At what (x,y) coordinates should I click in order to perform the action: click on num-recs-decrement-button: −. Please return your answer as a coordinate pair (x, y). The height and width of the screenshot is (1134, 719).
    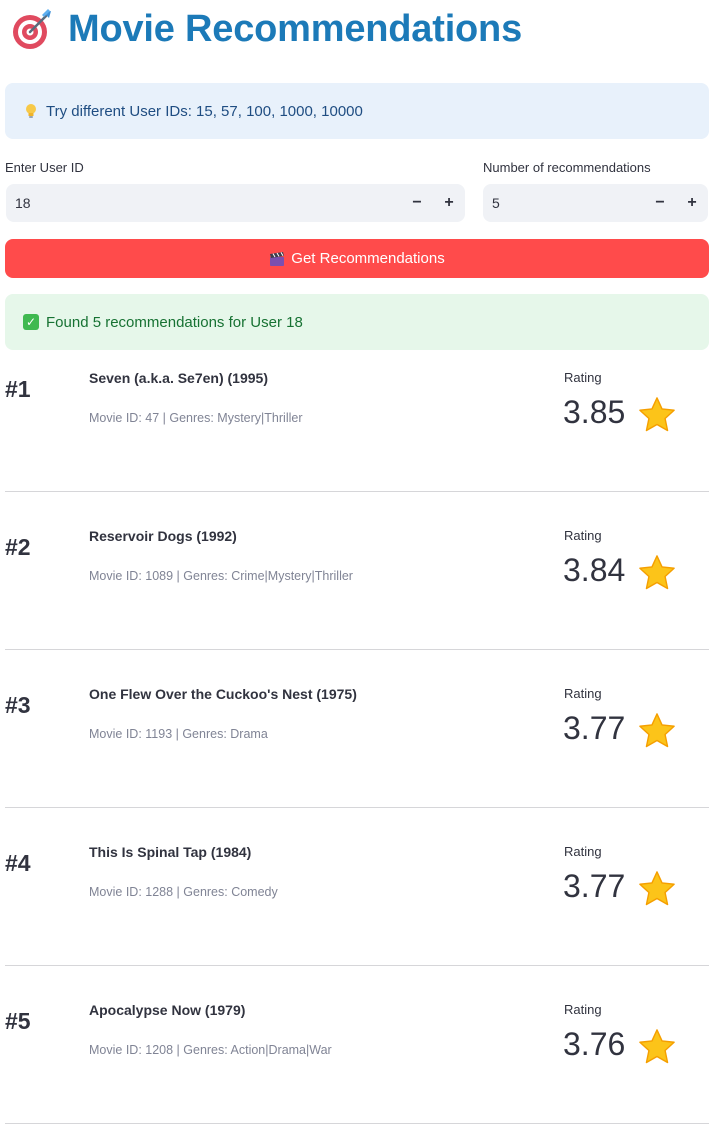
    Looking at the image, I should click on (660, 203).